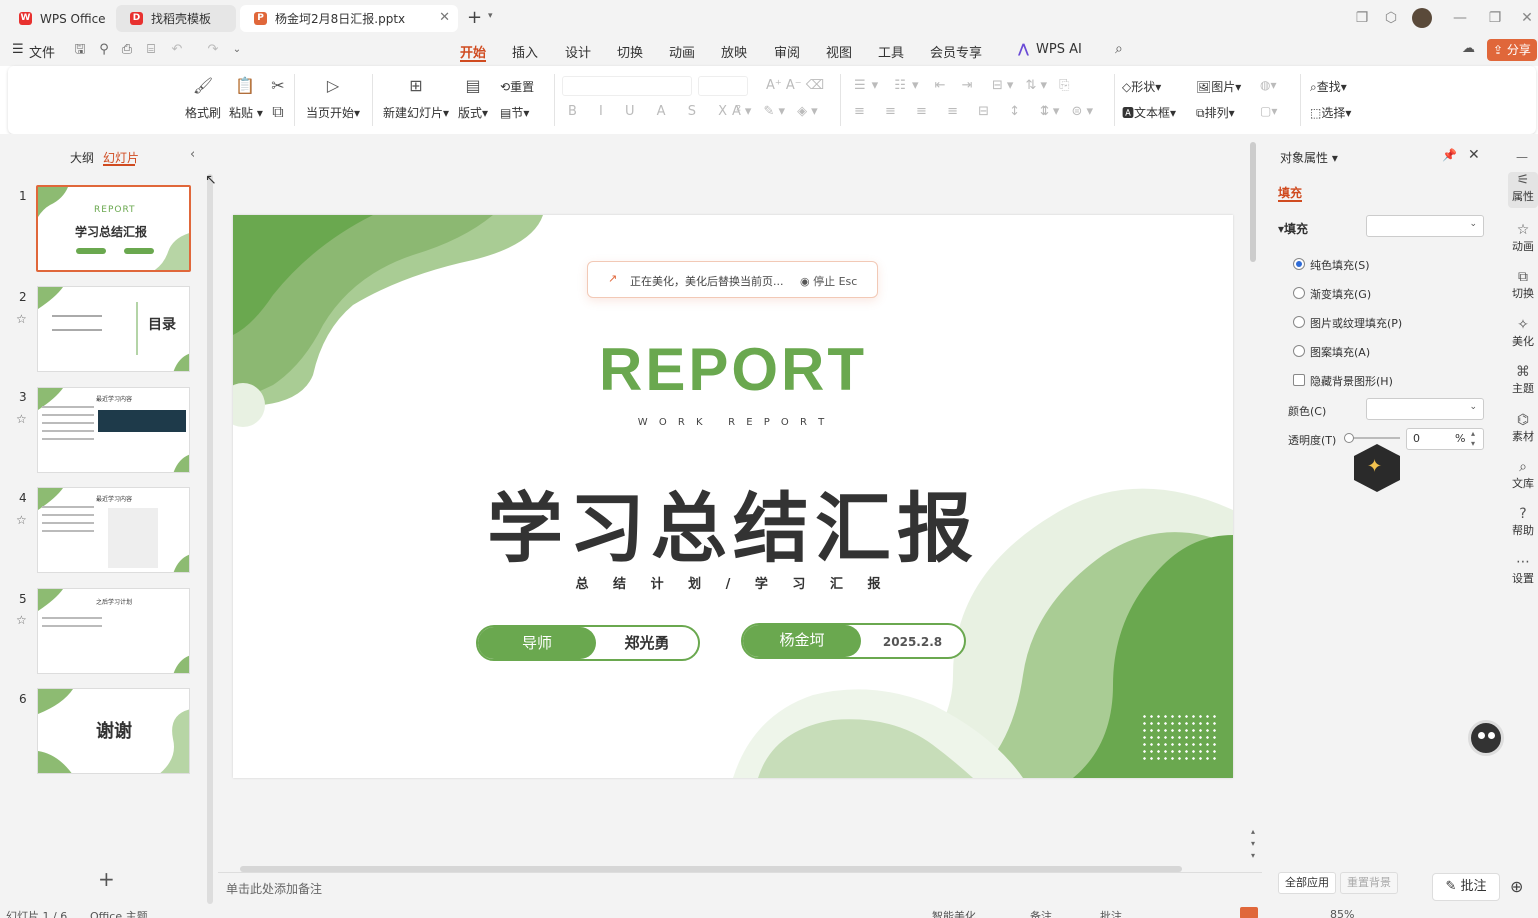  What do you see at coordinates (1425, 409) in the screenshot?
I see `color-dropdown: ⌄` at bounding box center [1425, 409].